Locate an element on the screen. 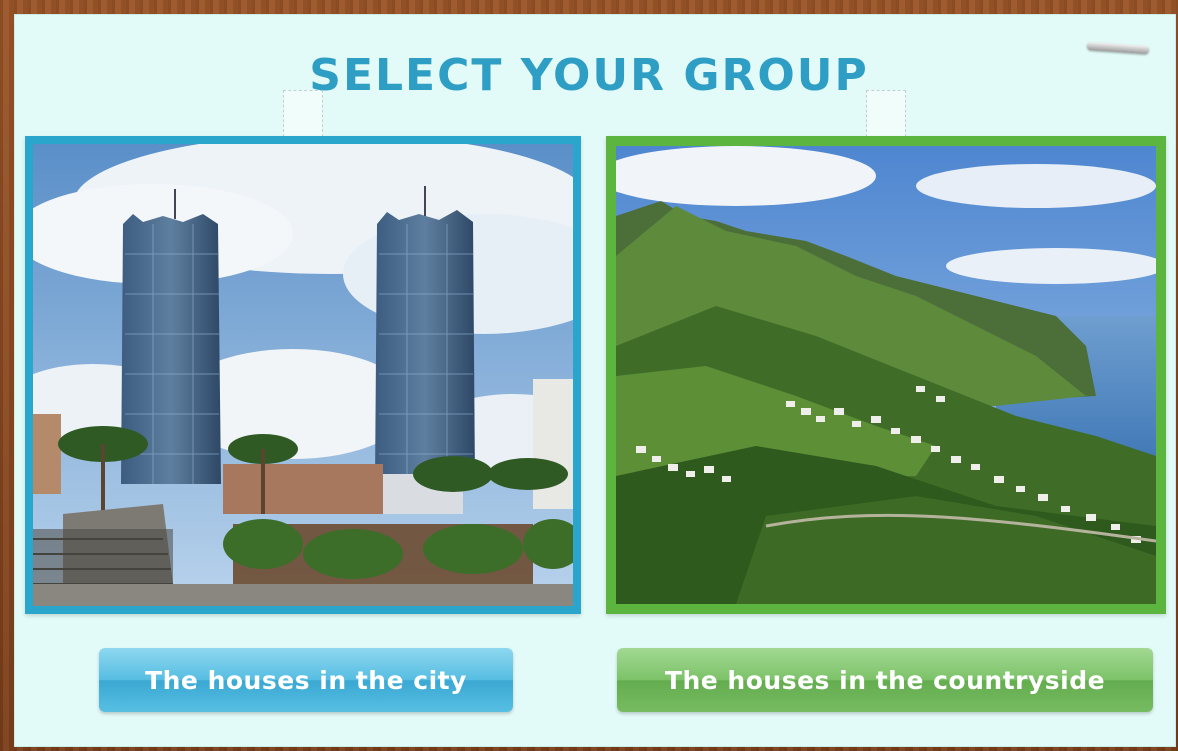  countryside-group-button-label: The houses in the countryside is located at coordinates (885, 680).